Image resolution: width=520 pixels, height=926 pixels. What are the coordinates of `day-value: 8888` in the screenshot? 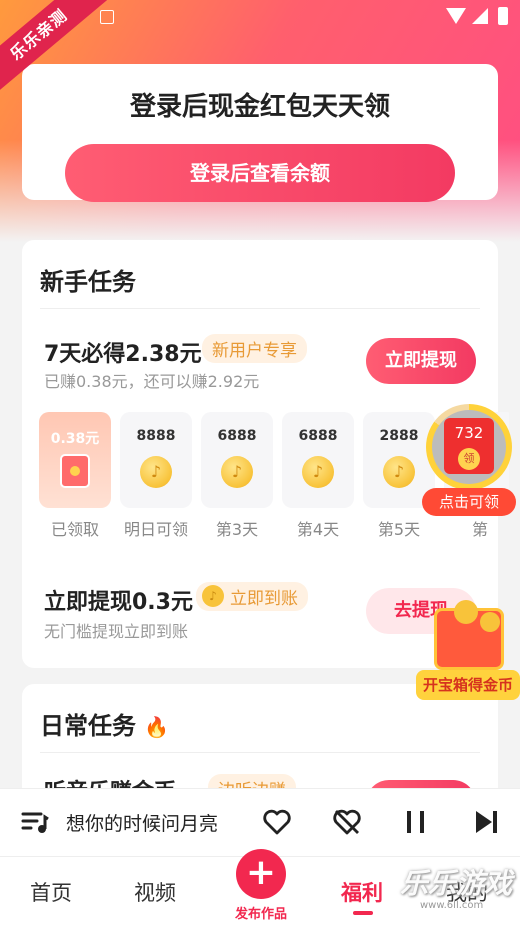 It's located at (156, 436).